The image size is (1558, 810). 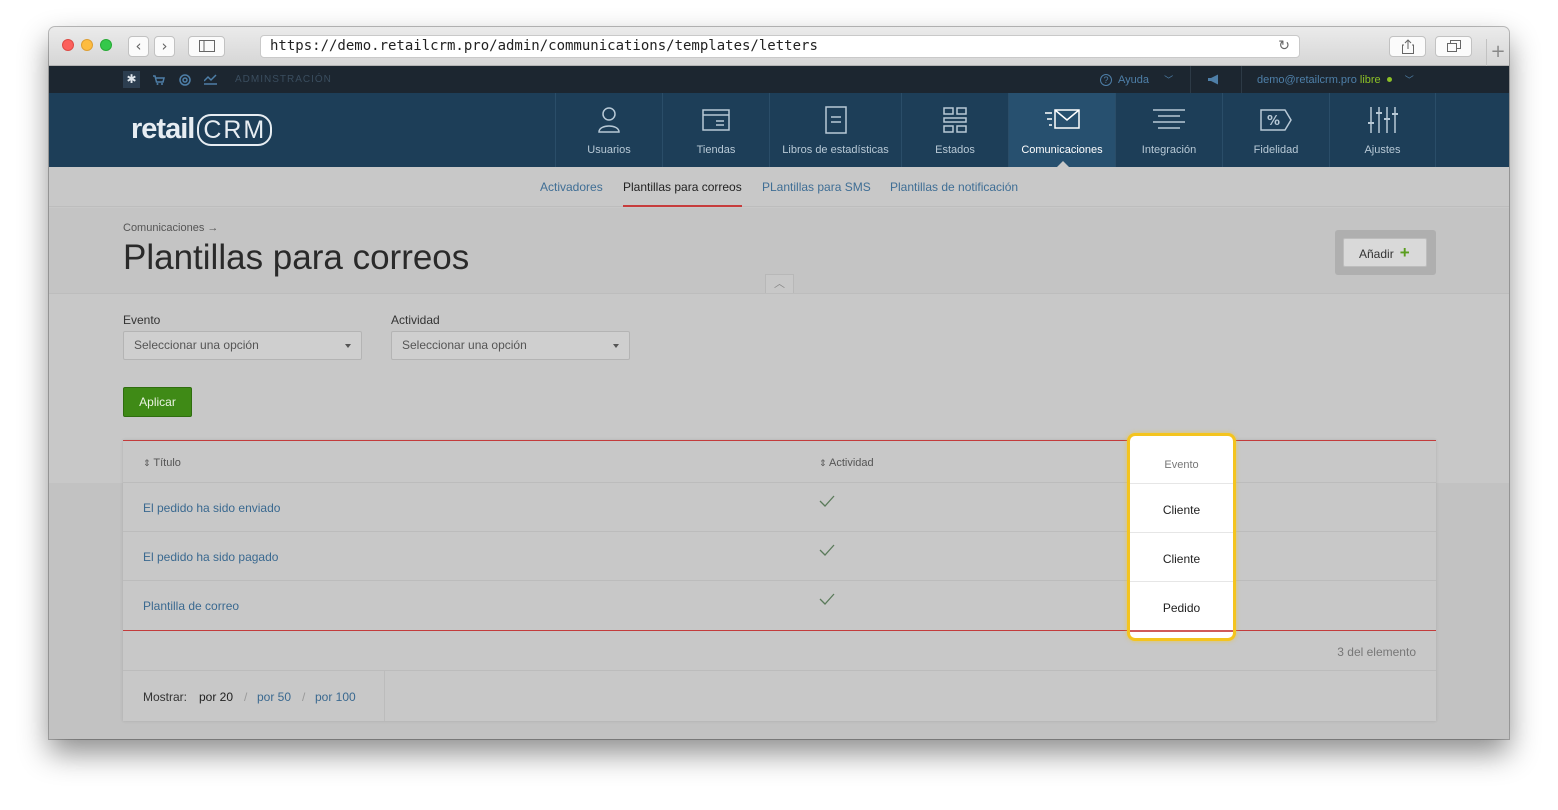 What do you see at coordinates (715, 130) in the screenshot?
I see `nav-item-tiendas: Tiendas` at bounding box center [715, 130].